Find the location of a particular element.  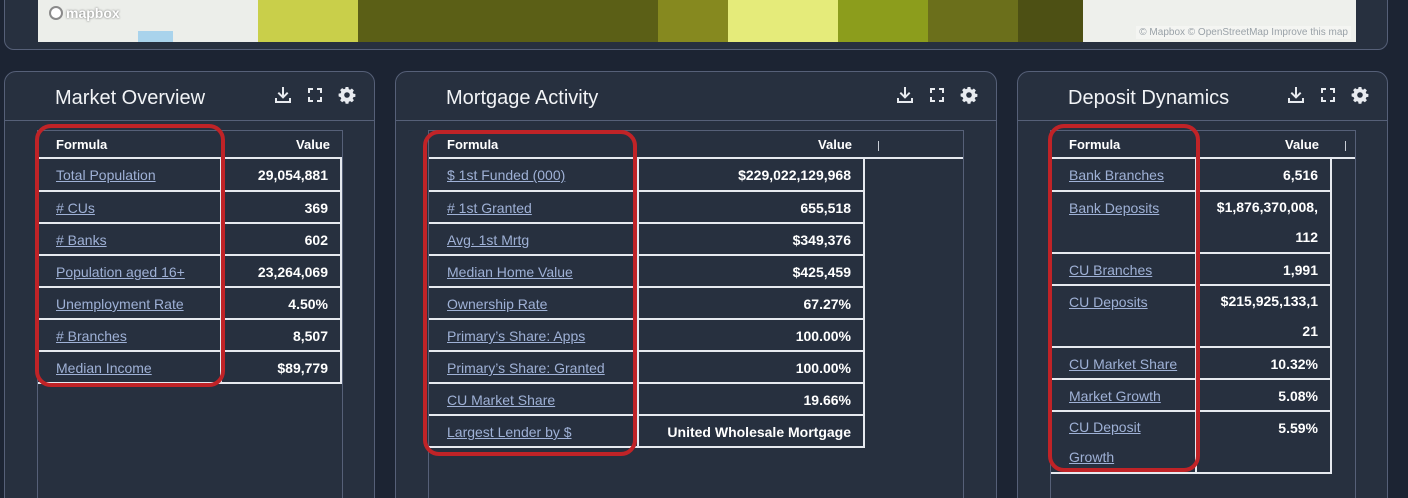

grid-header: Formula Value is located at coordinates (190, 145).